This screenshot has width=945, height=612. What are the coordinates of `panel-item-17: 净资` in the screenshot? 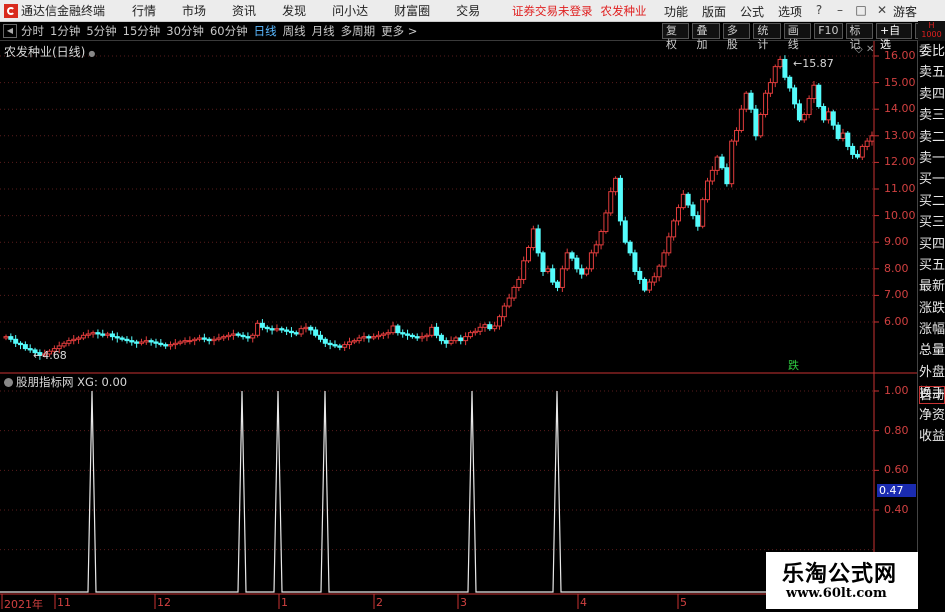 It's located at (931, 415).